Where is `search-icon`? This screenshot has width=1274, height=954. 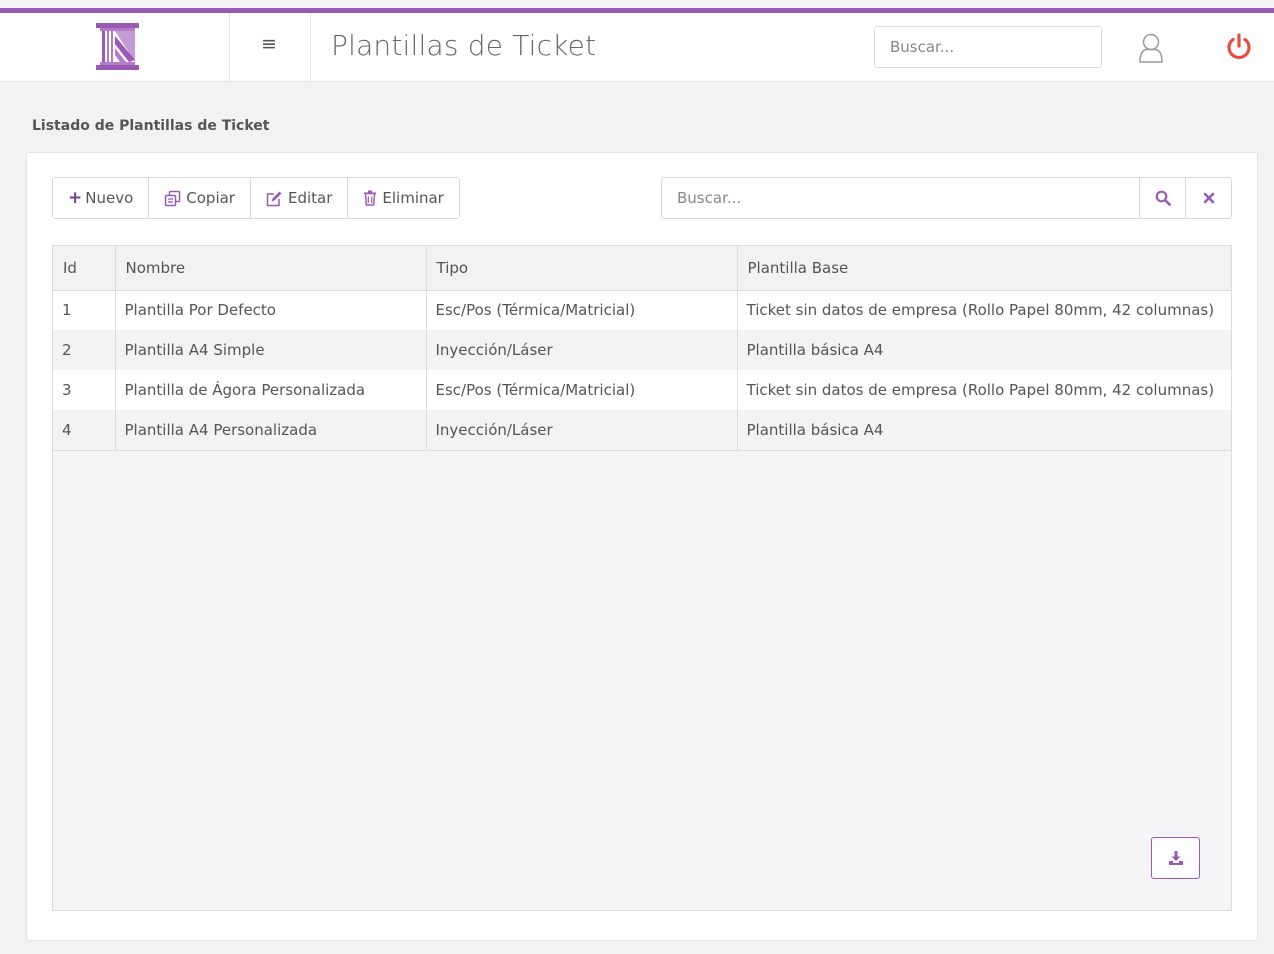 search-icon is located at coordinates (1163, 198).